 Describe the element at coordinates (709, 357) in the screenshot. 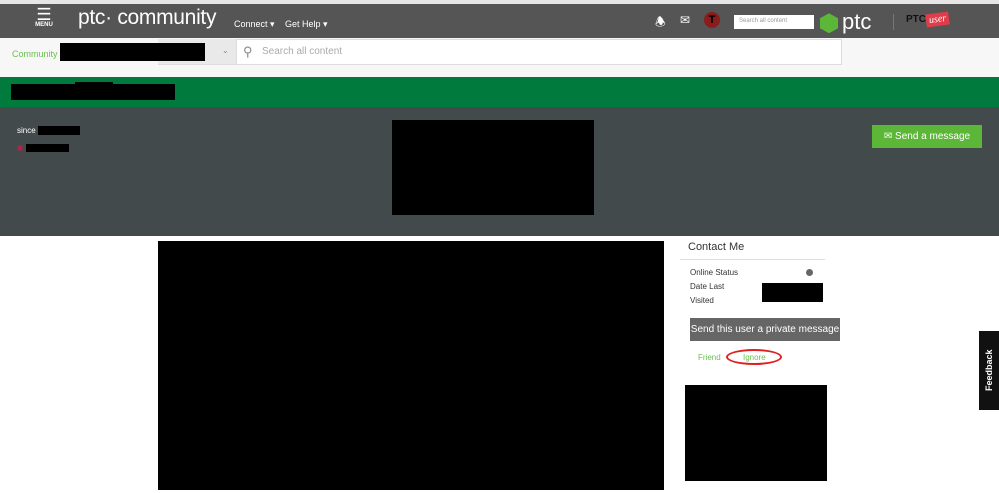

I see `friend-link: Friend` at that location.